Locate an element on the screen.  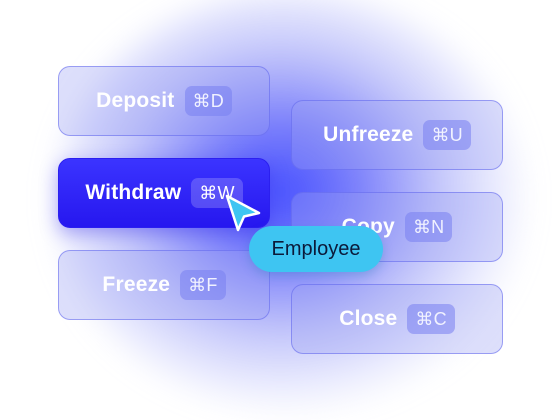
close-shortcut-badge: ⌘C is located at coordinates (431, 319).